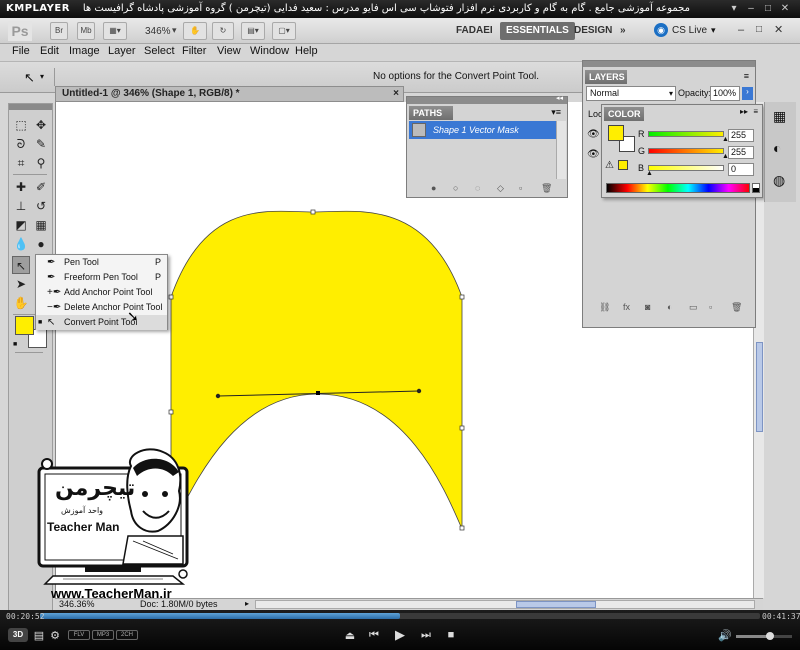 This screenshot has width=800, height=650. Describe the element at coordinates (86, 31) in the screenshot. I see `mini-bridge-button: Mb` at that location.